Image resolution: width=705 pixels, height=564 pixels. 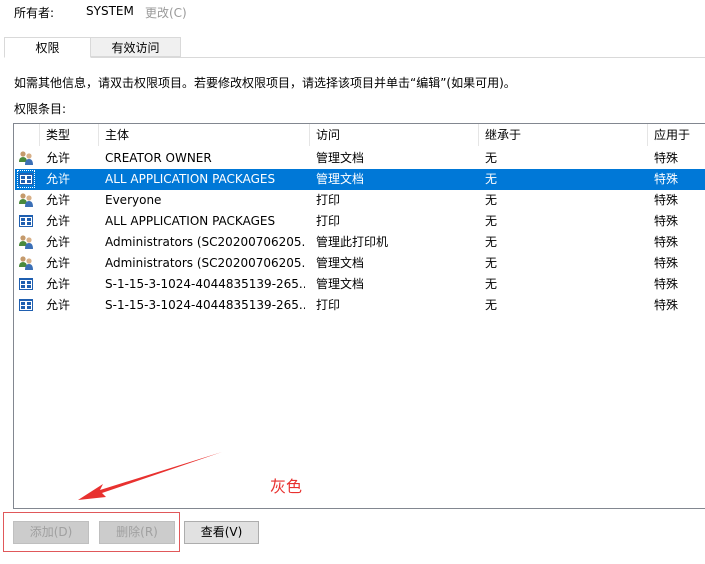 What do you see at coordinates (676, 135) in the screenshot?
I see `header-applies-to: 应用于` at bounding box center [676, 135].